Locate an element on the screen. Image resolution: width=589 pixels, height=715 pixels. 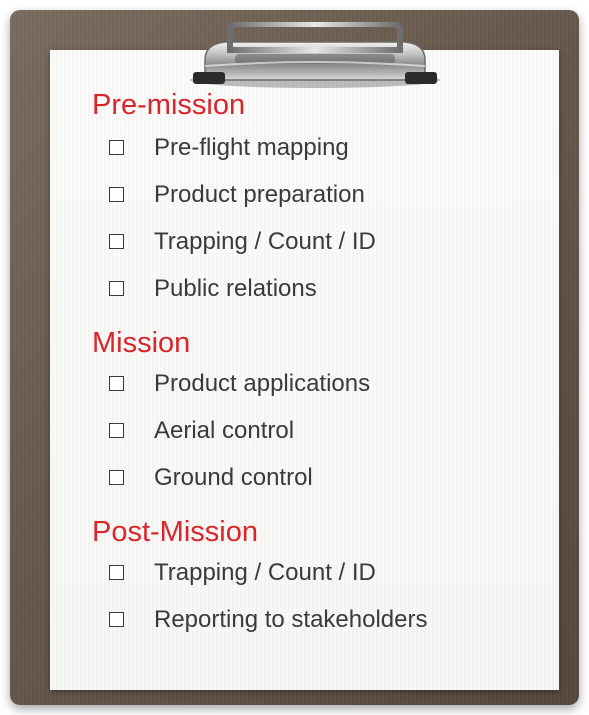
item-label: Product applications is located at coordinates (262, 383).